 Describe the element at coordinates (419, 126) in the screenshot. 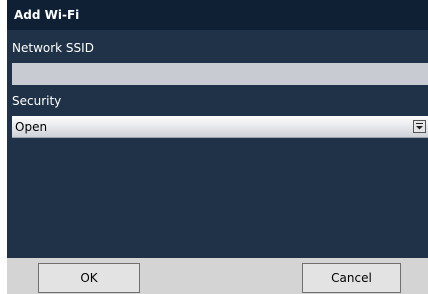

I see `chevron-down-icon` at that location.